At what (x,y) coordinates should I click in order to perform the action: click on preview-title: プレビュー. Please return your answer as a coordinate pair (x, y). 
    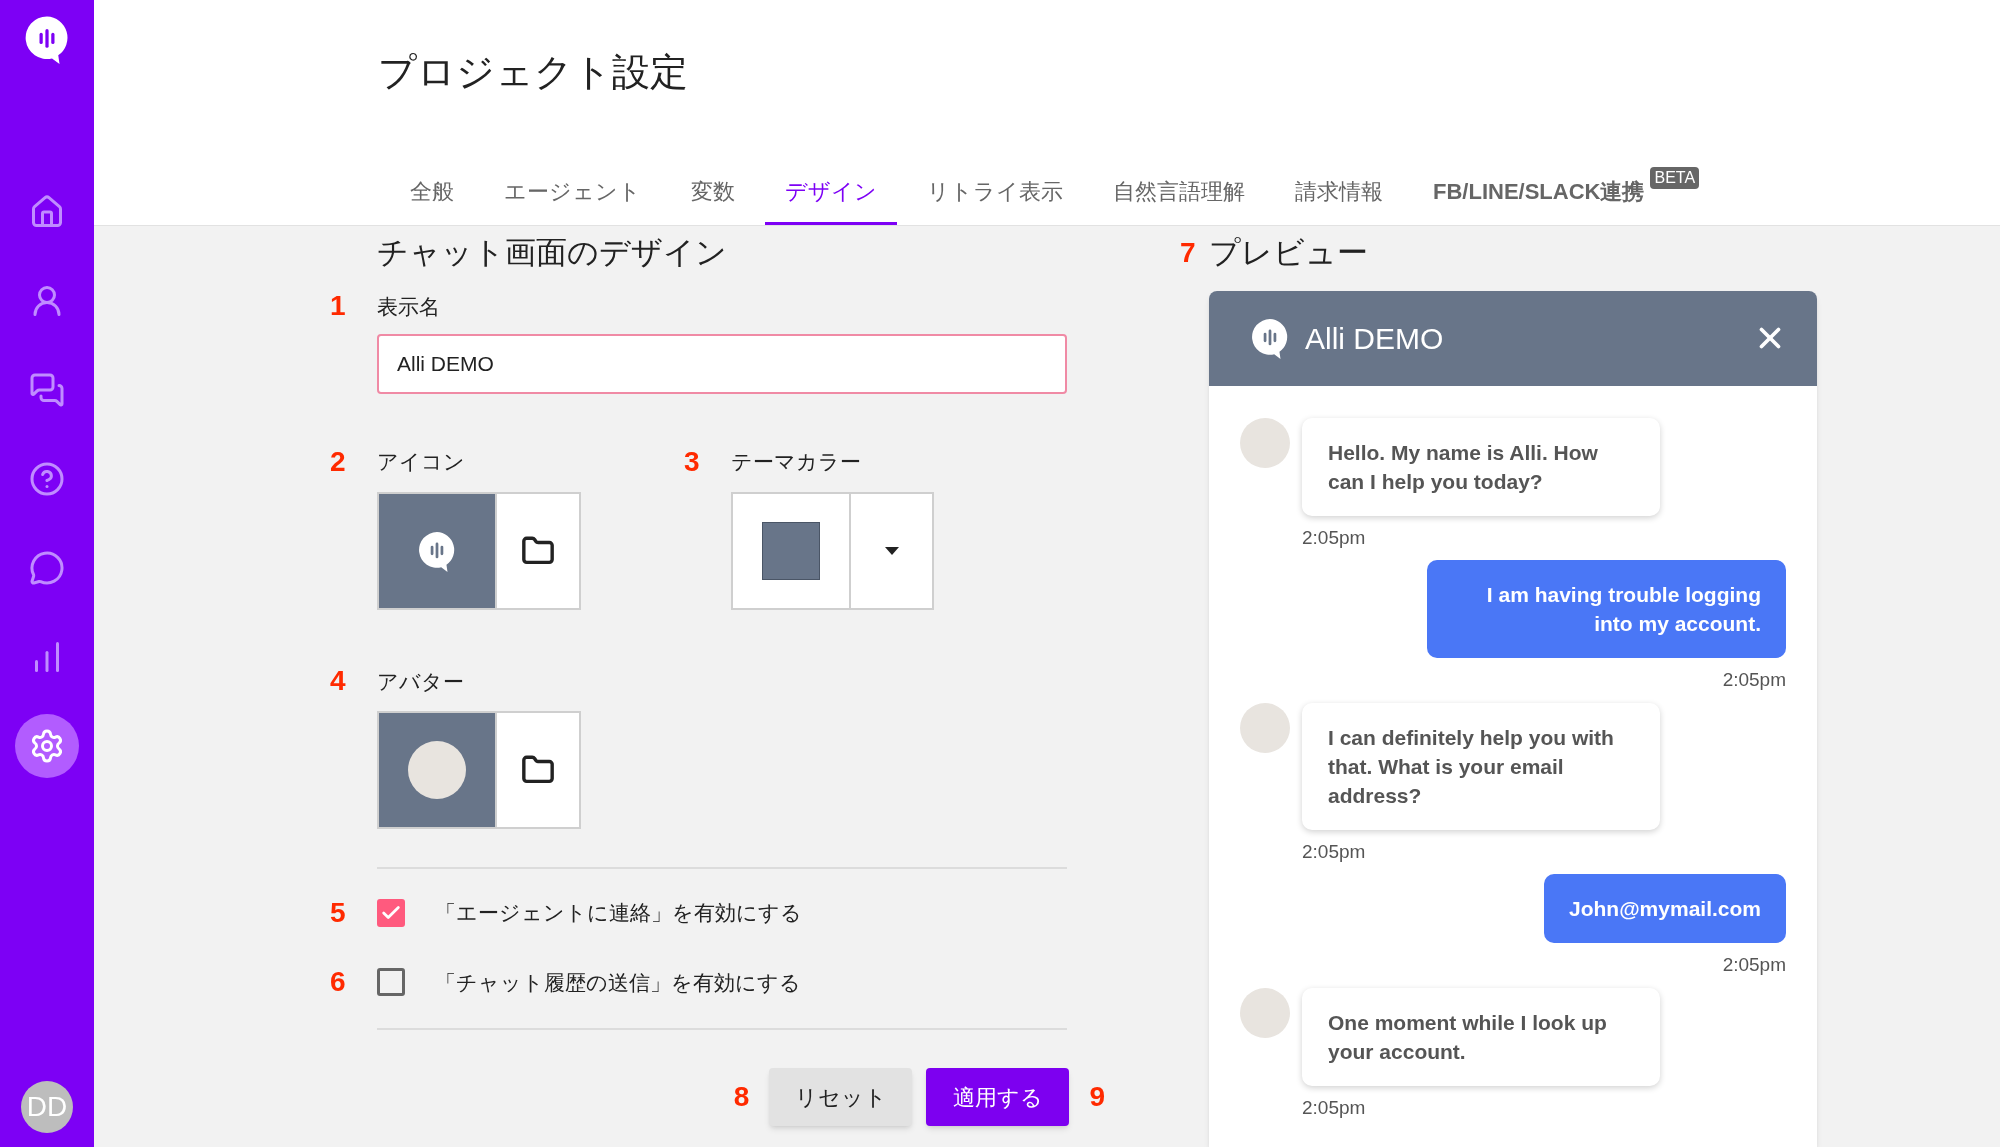
    Looking at the image, I should click on (1288, 253).